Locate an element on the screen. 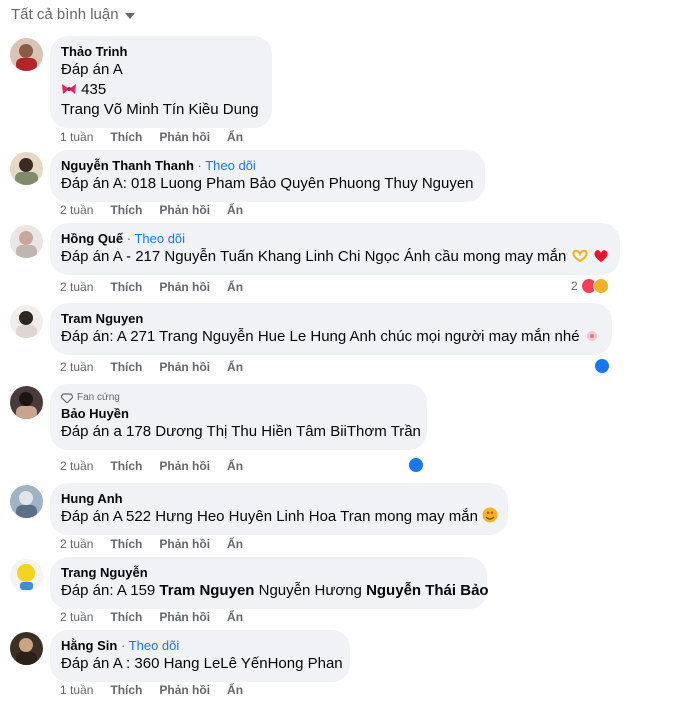  mentioned-users: Luong Pham Bảo Quyên Phuong Thuy Nguyen is located at coordinates (316, 183).